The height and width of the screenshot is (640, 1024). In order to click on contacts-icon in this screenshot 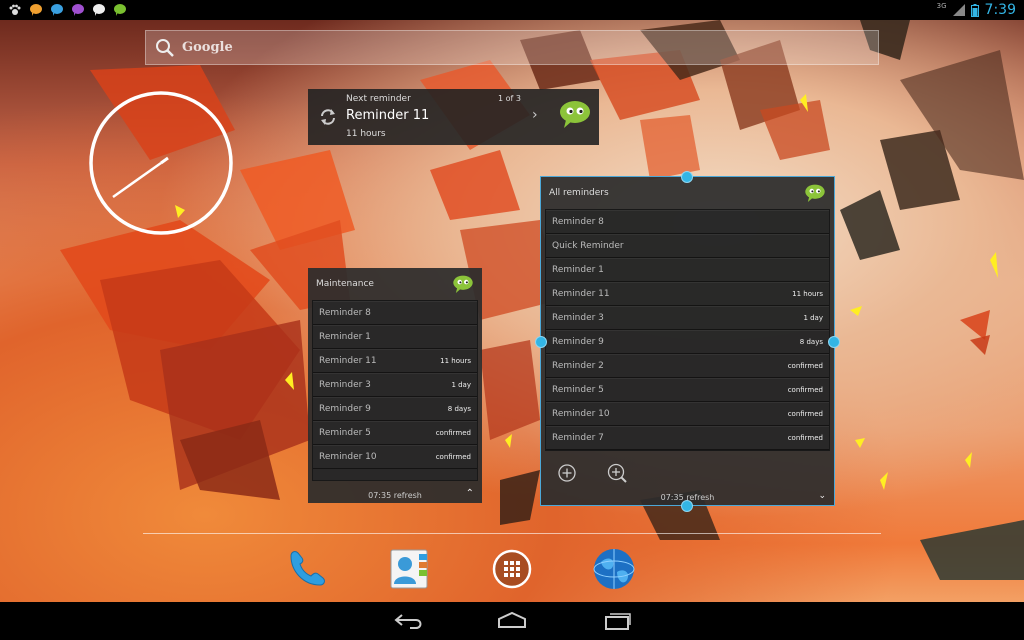, I will do `click(410, 569)`.